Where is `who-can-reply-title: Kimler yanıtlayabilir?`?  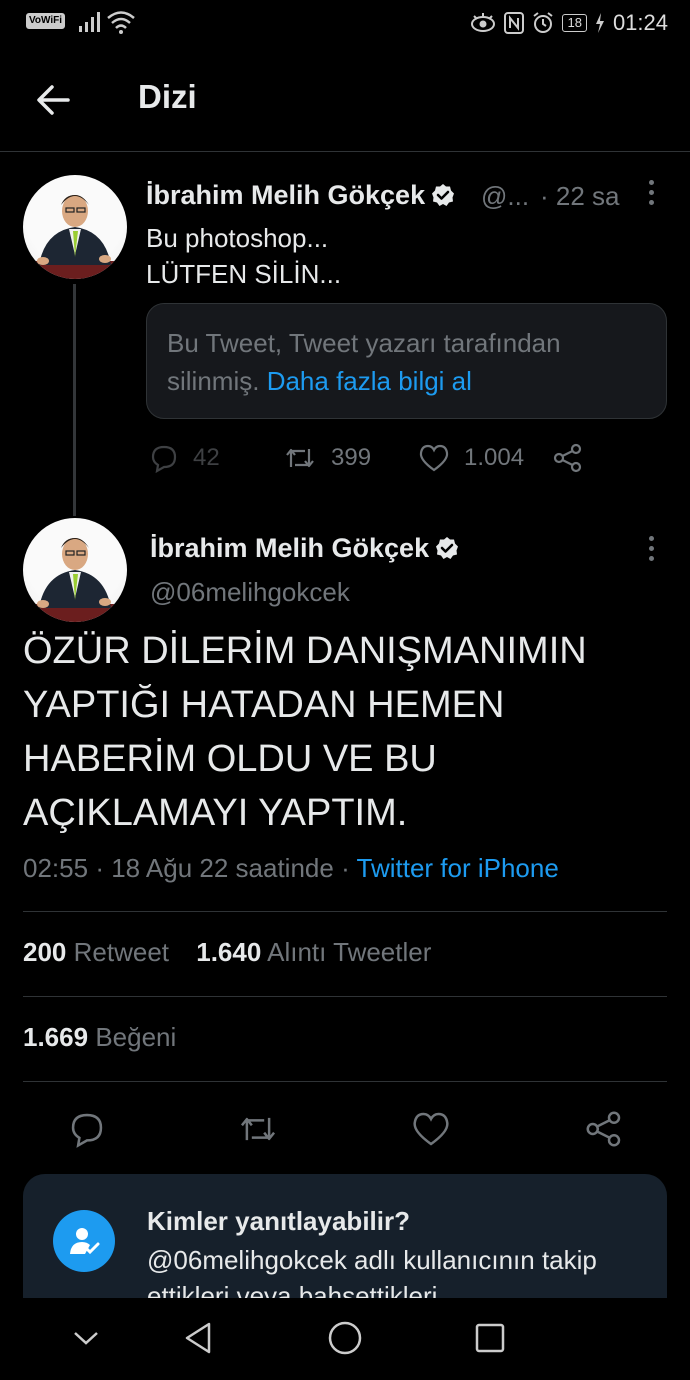 who-can-reply-title: Kimler yanıtlayabilir? is located at coordinates (278, 1221).